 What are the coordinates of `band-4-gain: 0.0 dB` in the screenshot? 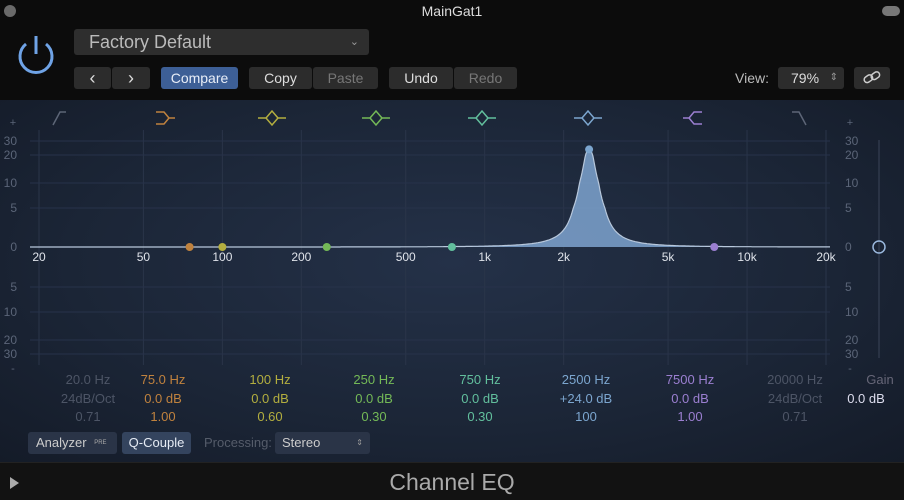 It's located at (374, 398).